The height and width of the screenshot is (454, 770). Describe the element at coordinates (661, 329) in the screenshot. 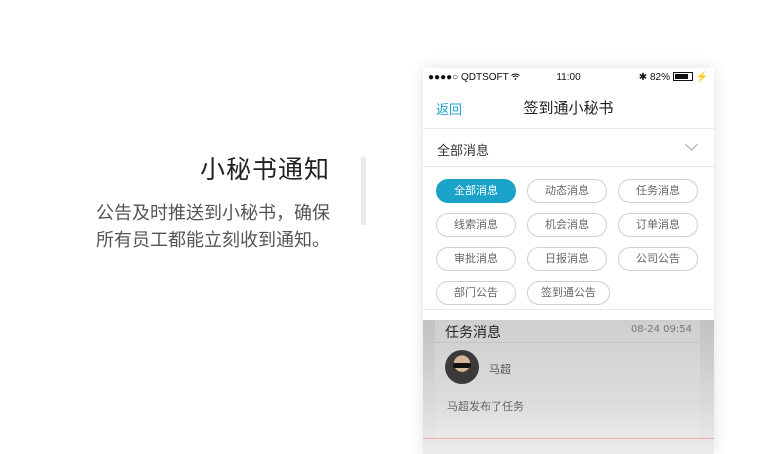

I see `card-timestamp: 08-24 09:54` at that location.